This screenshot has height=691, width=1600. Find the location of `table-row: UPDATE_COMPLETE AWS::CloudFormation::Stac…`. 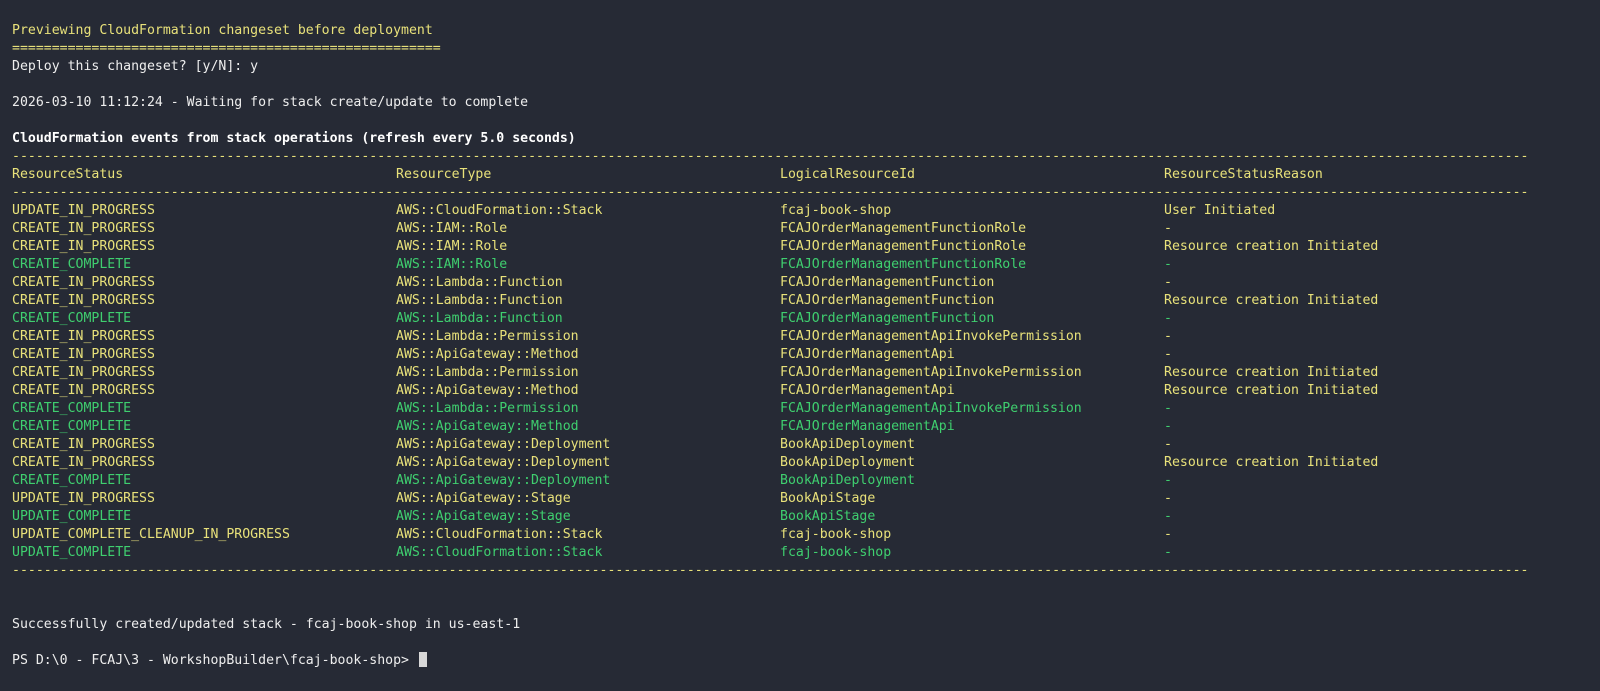

table-row: UPDATE_COMPLETE AWS::CloudFormation::Stac… is located at coordinates (806, 553).